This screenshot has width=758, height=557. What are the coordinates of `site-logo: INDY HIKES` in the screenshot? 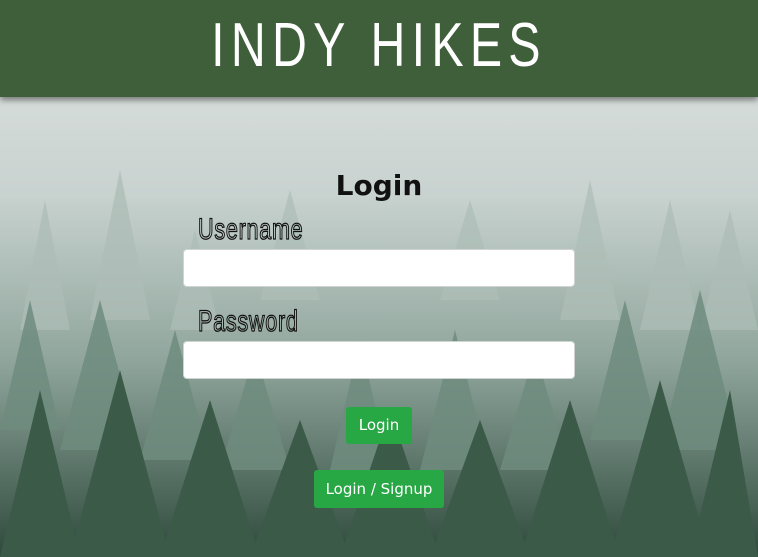 It's located at (378, 46).